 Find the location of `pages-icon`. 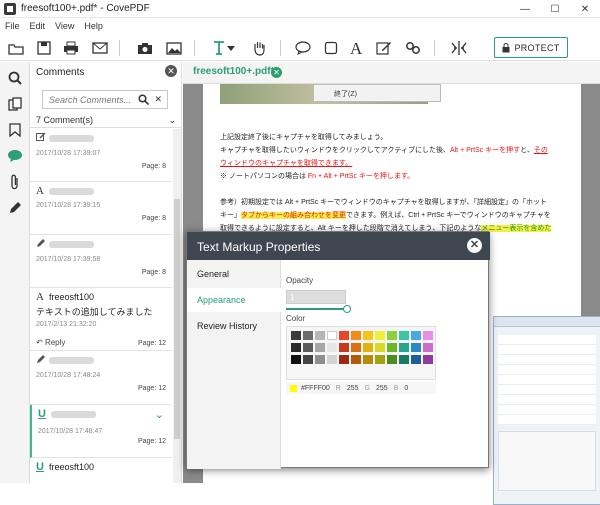

pages-icon is located at coordinates (15, 104).